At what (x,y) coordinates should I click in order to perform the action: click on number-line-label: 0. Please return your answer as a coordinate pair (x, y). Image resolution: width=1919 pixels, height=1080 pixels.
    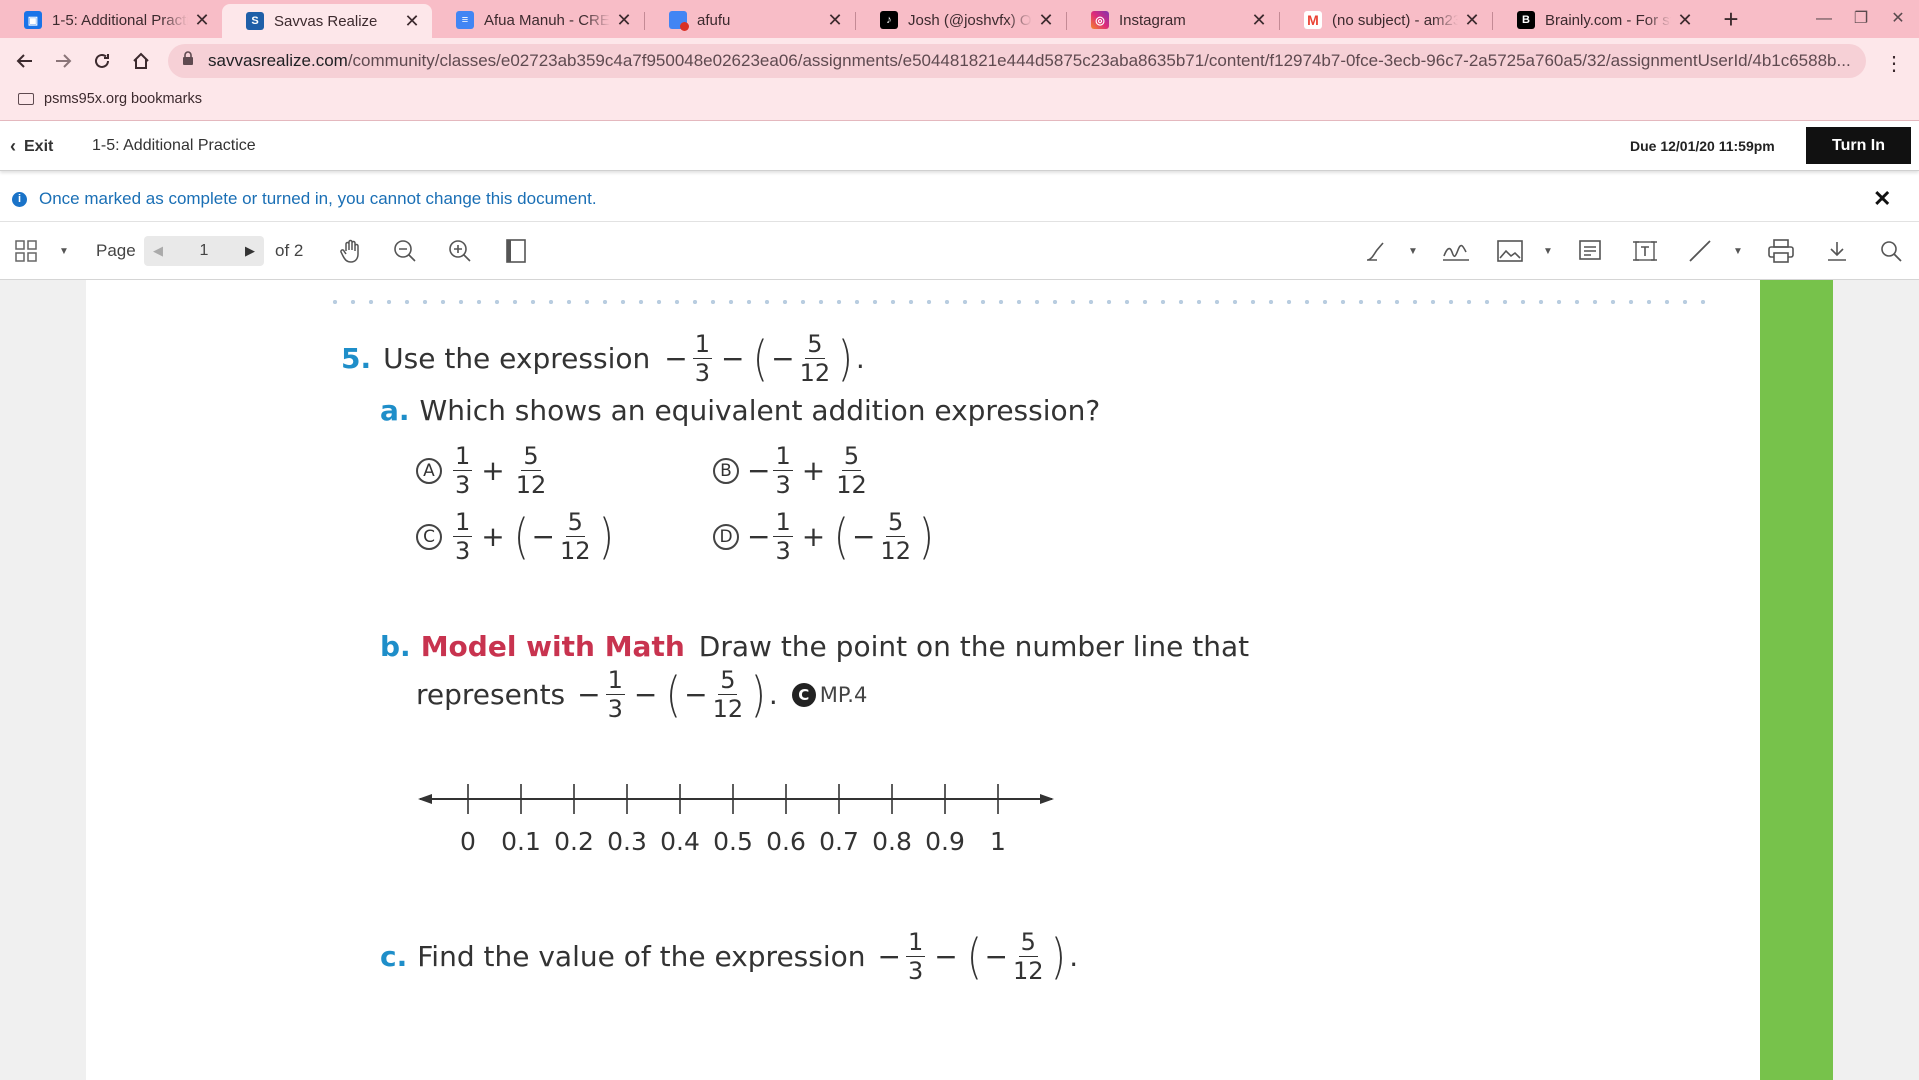
    Looking at the image, I should click on (468, 841).